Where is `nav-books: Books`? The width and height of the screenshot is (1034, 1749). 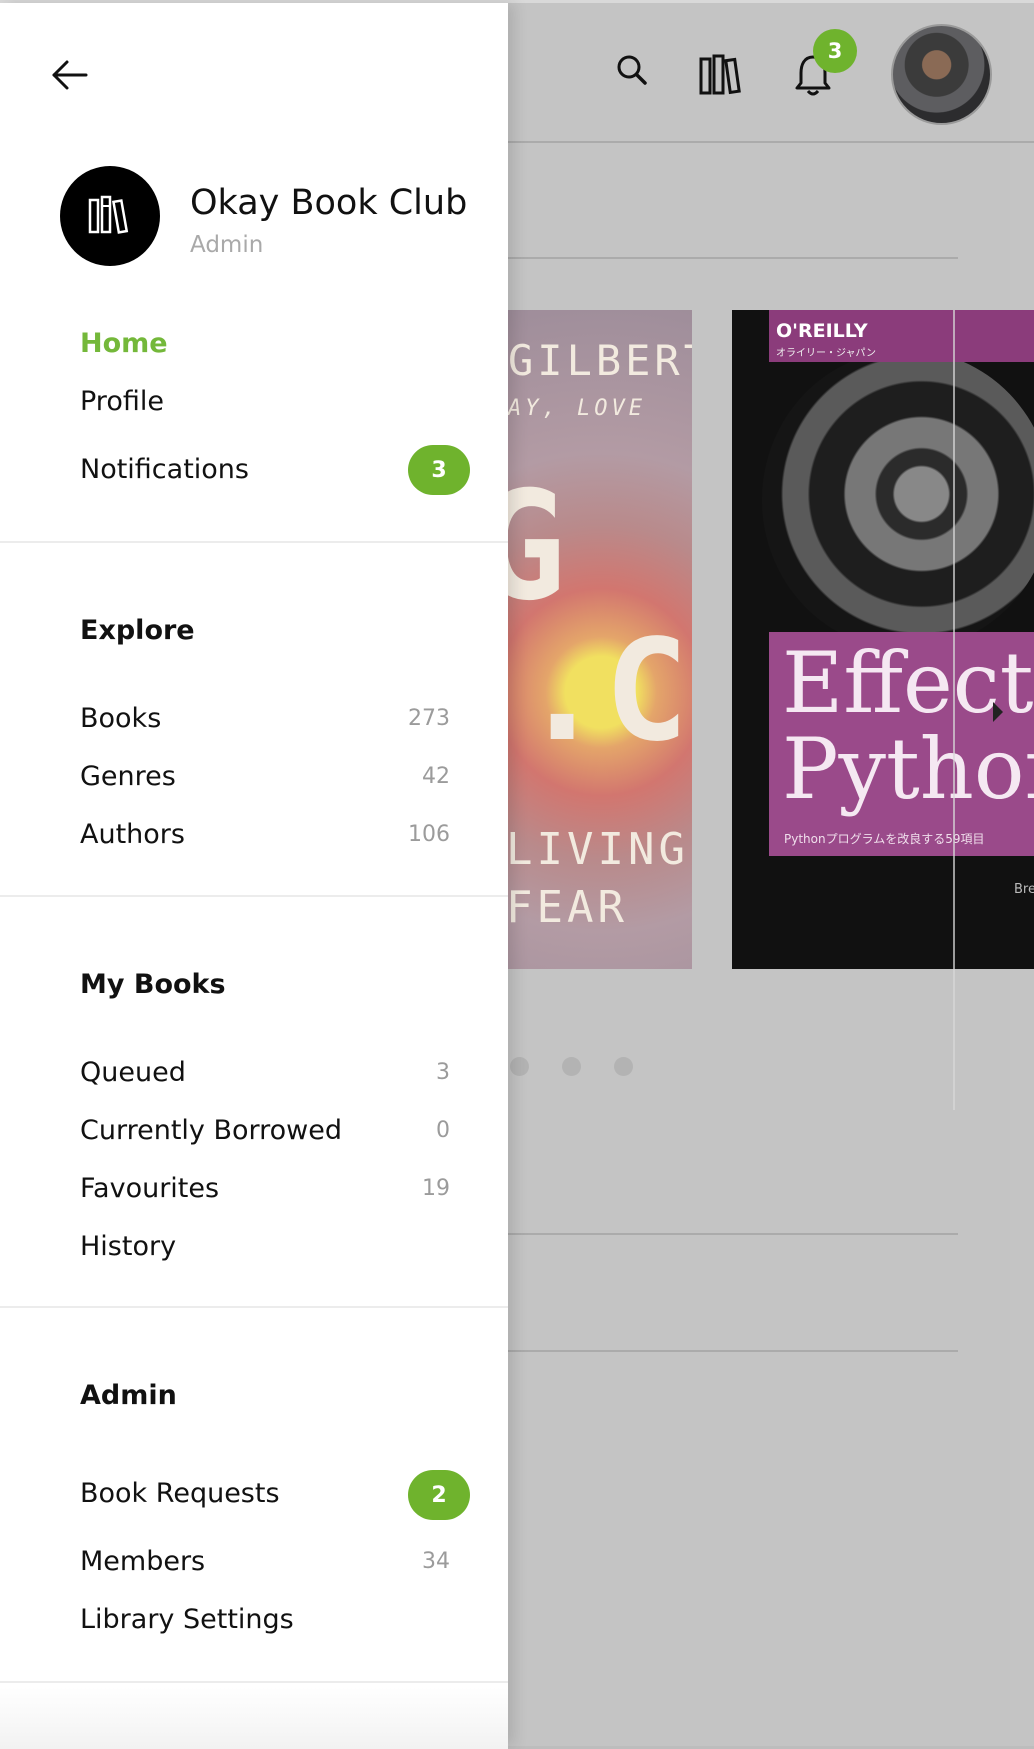 nav-books: Books is located at coordinates (120, 718).